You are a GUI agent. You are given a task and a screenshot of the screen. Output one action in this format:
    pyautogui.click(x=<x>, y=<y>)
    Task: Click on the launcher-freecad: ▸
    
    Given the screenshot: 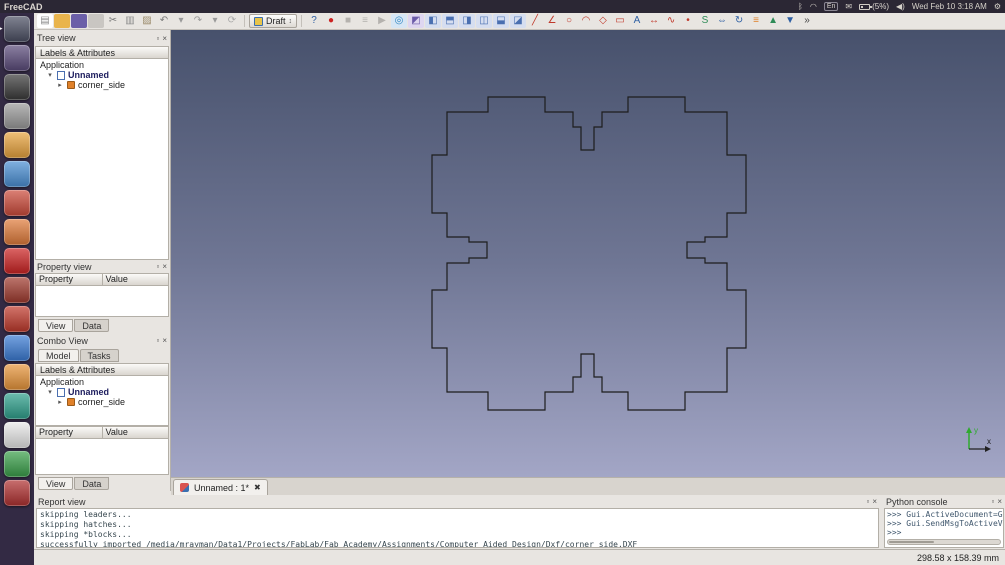 What is the action you would take?
    pyautogui.click(x=15, y=29)
    